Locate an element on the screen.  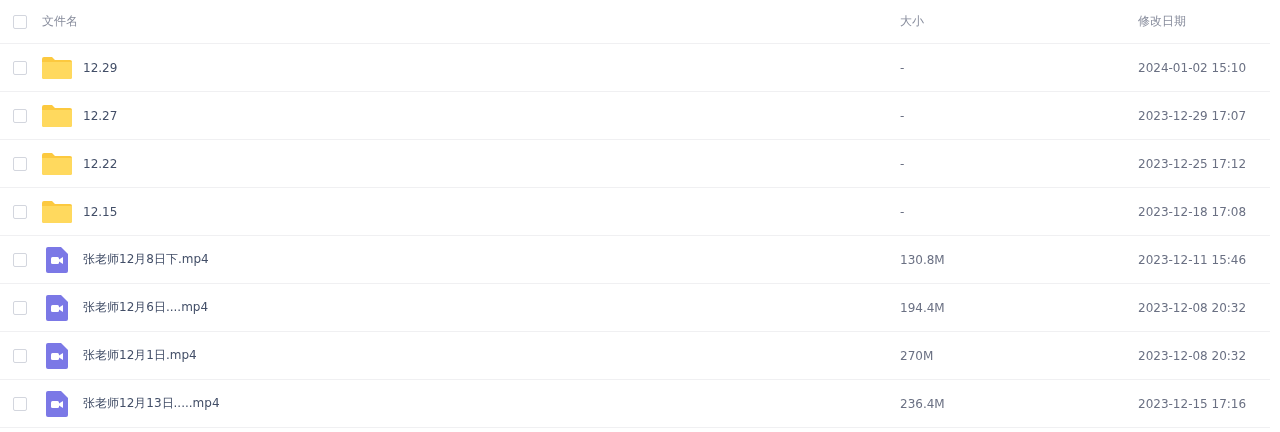
modified-date: 2023-12-11 15:46 is located at coordinates (1192, 259).